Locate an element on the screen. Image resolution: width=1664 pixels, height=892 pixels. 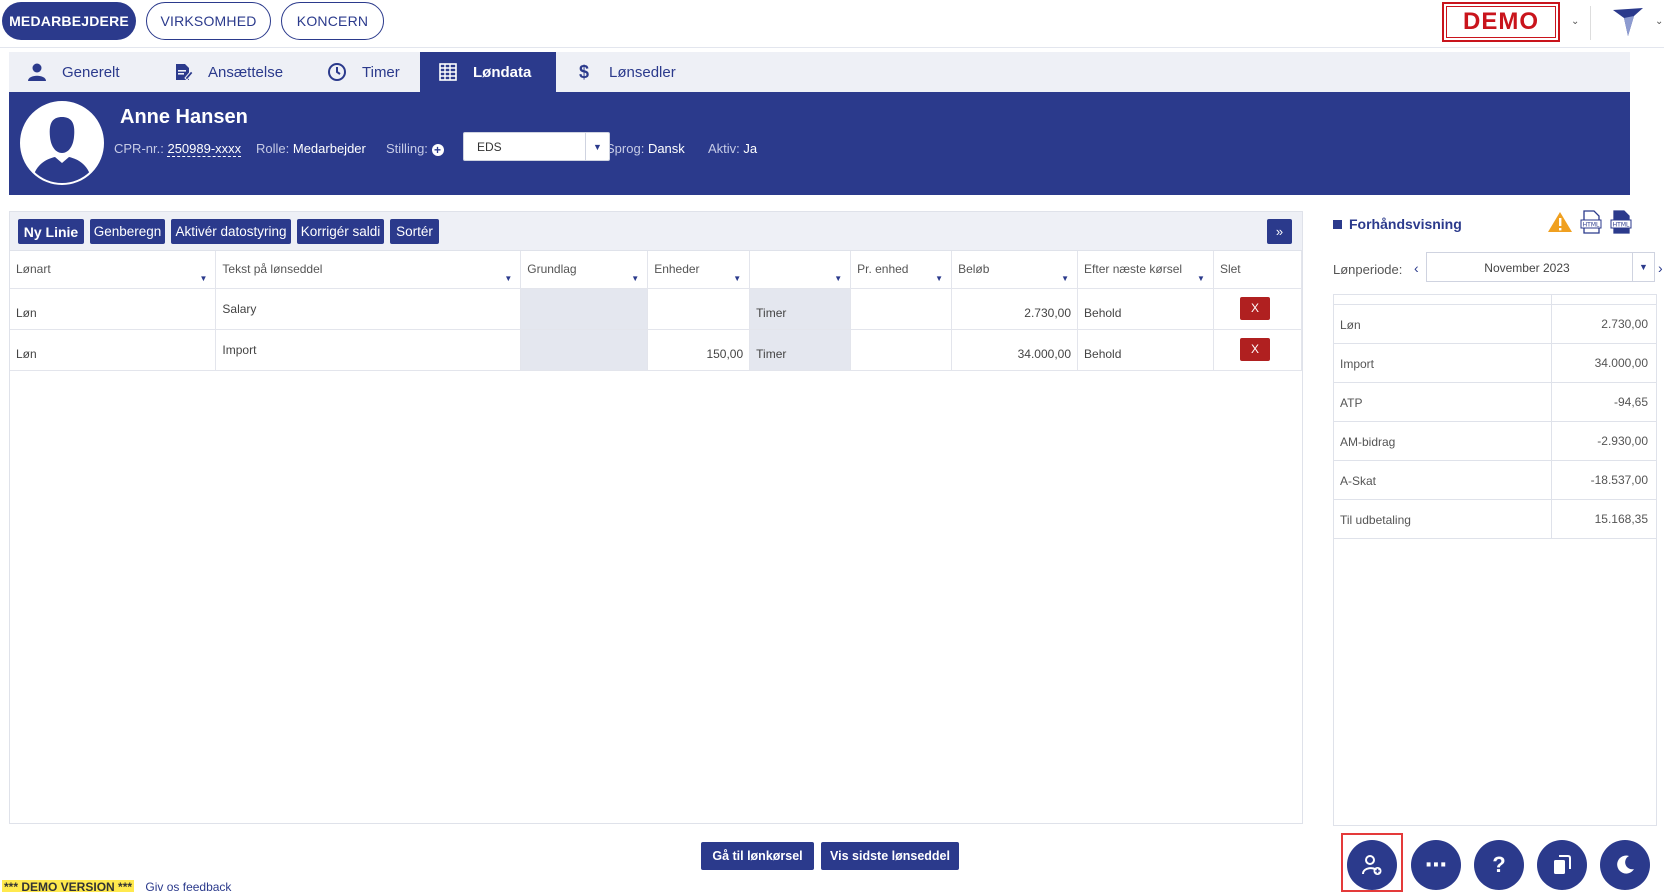
avatar is located at coordinates (62, 143).